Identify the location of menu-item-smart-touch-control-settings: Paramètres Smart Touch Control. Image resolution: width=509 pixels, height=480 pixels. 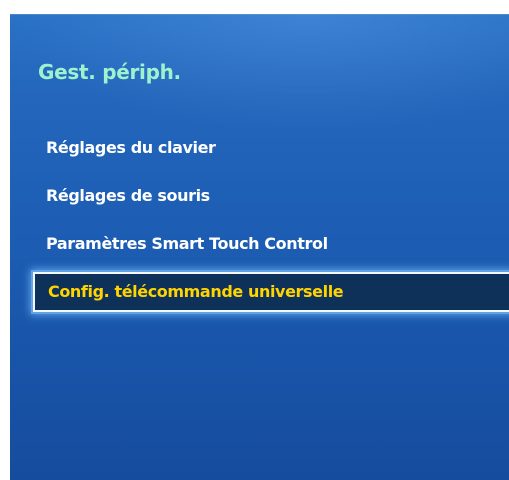
(264, 244).